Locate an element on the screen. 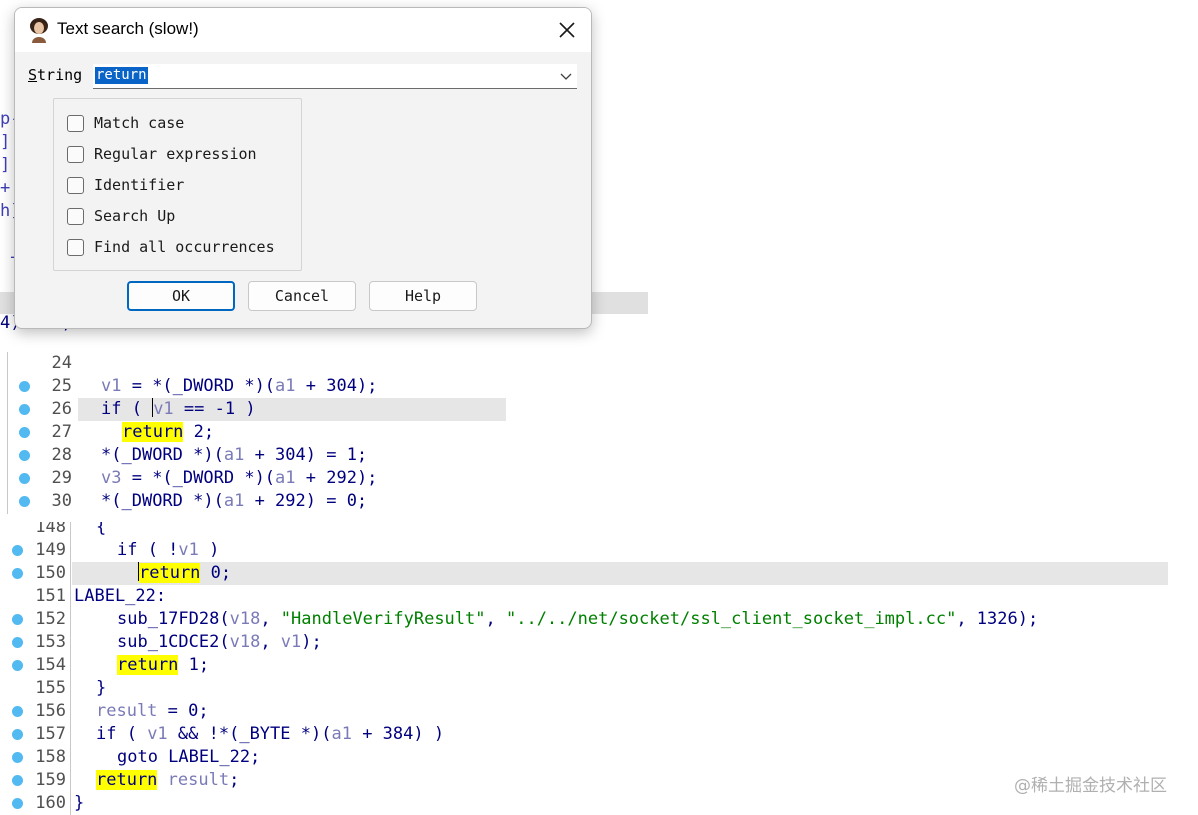  code-line-current: 150 return 0; is located at coordinates (599, 573).